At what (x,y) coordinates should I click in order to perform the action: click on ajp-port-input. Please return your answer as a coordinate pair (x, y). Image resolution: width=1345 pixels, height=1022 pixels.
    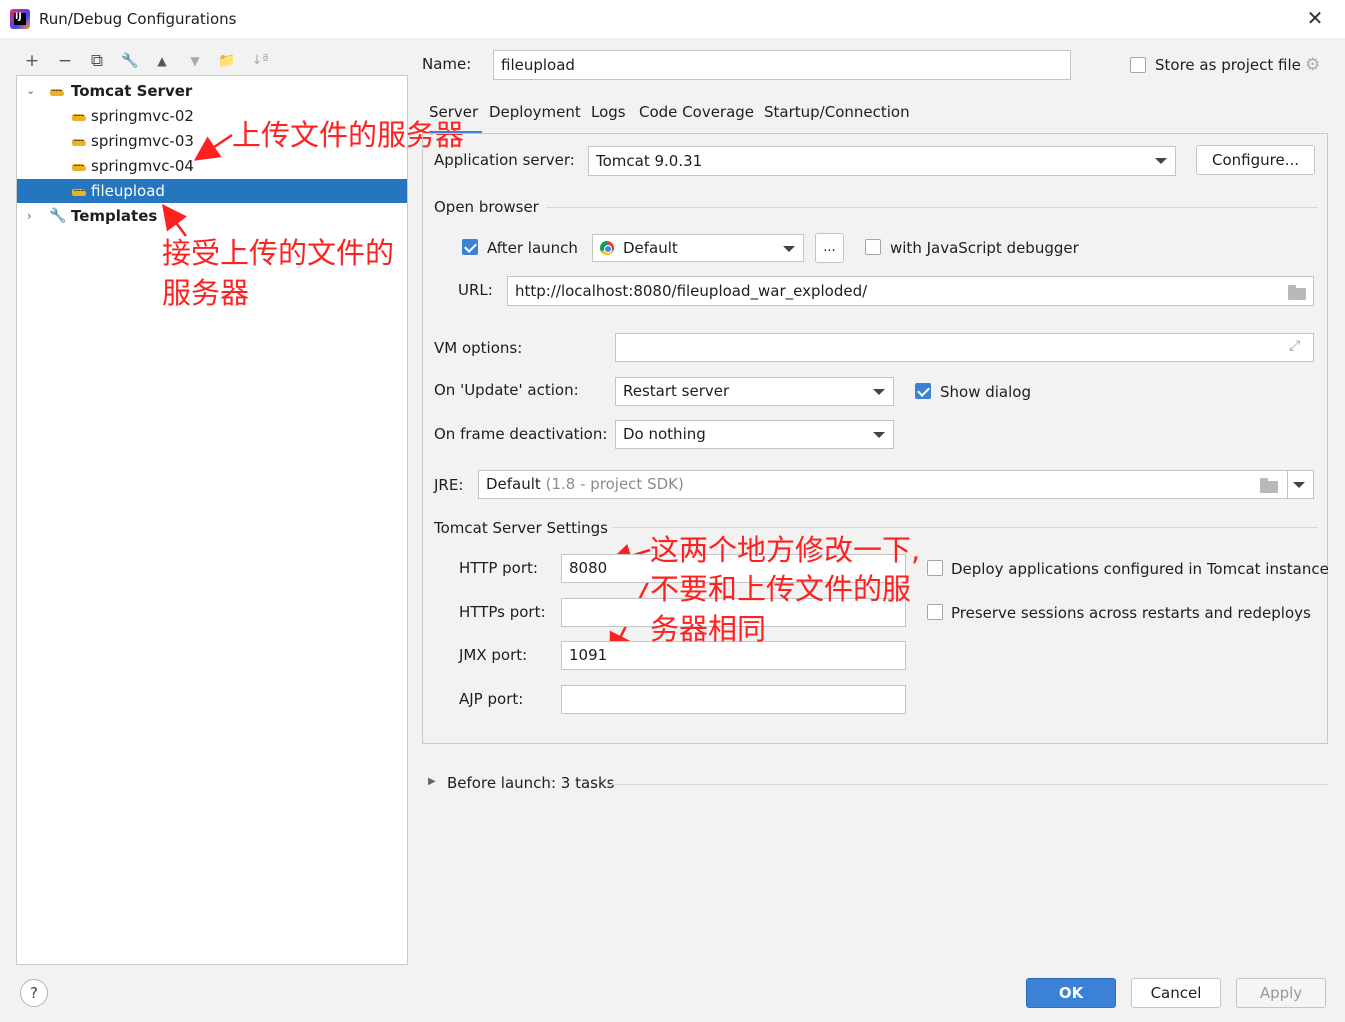
    Looking at the image, I should click on (733, 699).